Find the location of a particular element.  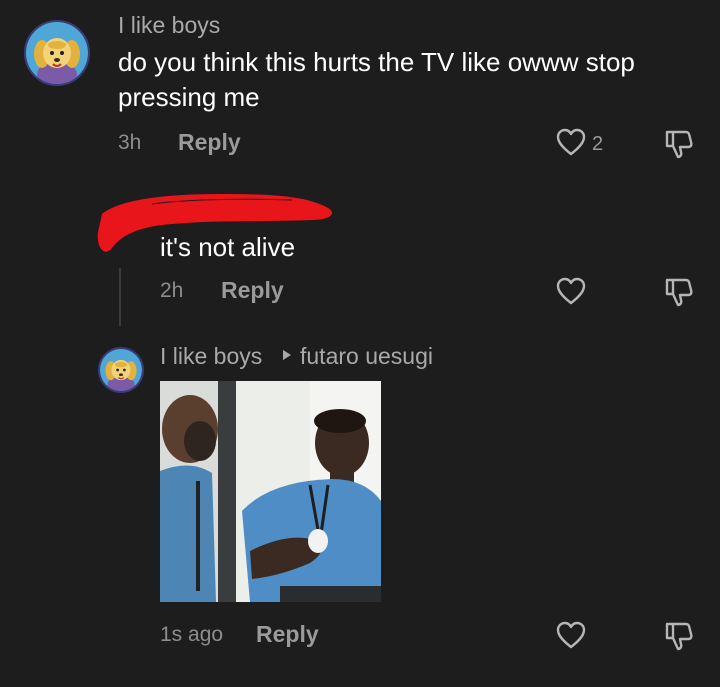

like-count: 2 is located at coordinates (598, 144).